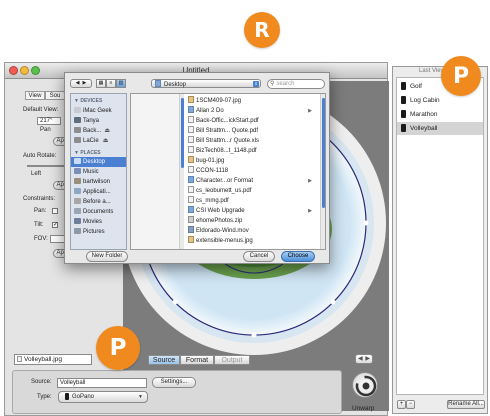  What do you see at coordinates (250, 201) in the screenshot?
I see `file-row: cs_mmg.pdf` at bounding box center [250, 201].